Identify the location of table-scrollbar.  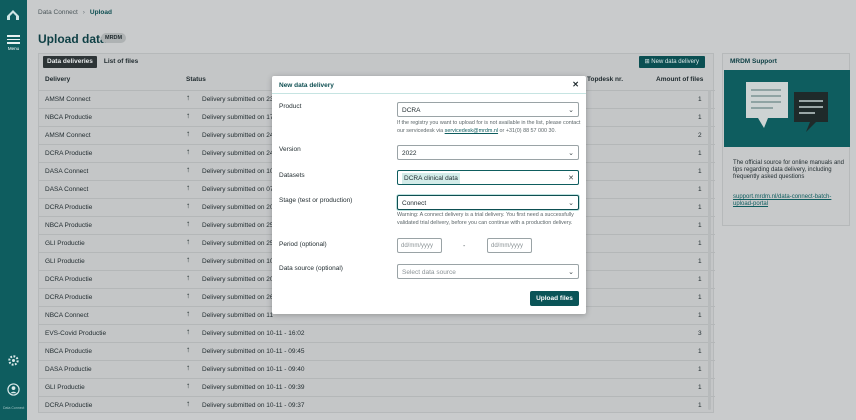
(709, 250).